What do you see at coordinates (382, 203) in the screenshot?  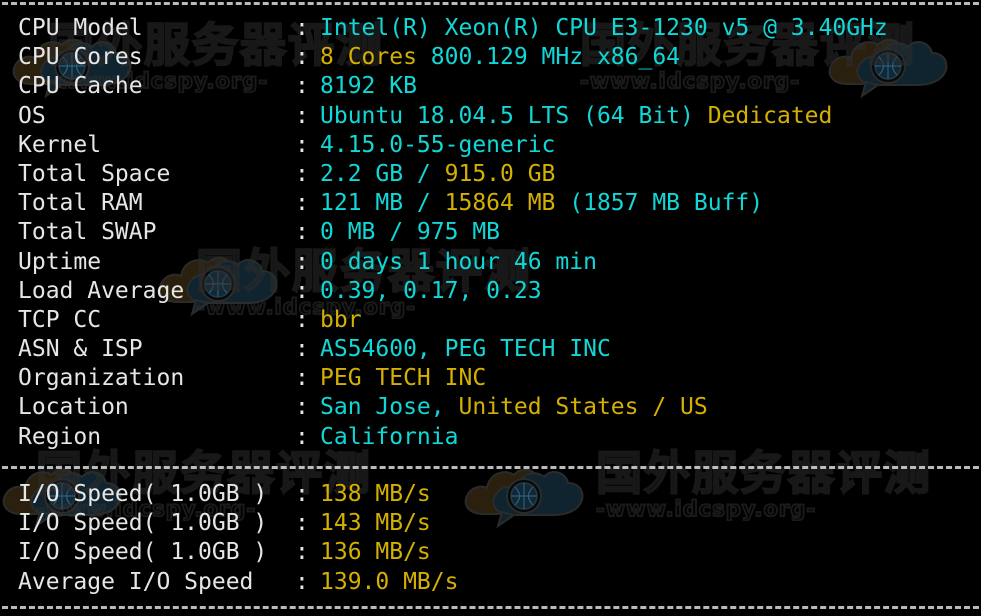 I see `value-segment: 121 MB /` at bounding box center [382, 203].